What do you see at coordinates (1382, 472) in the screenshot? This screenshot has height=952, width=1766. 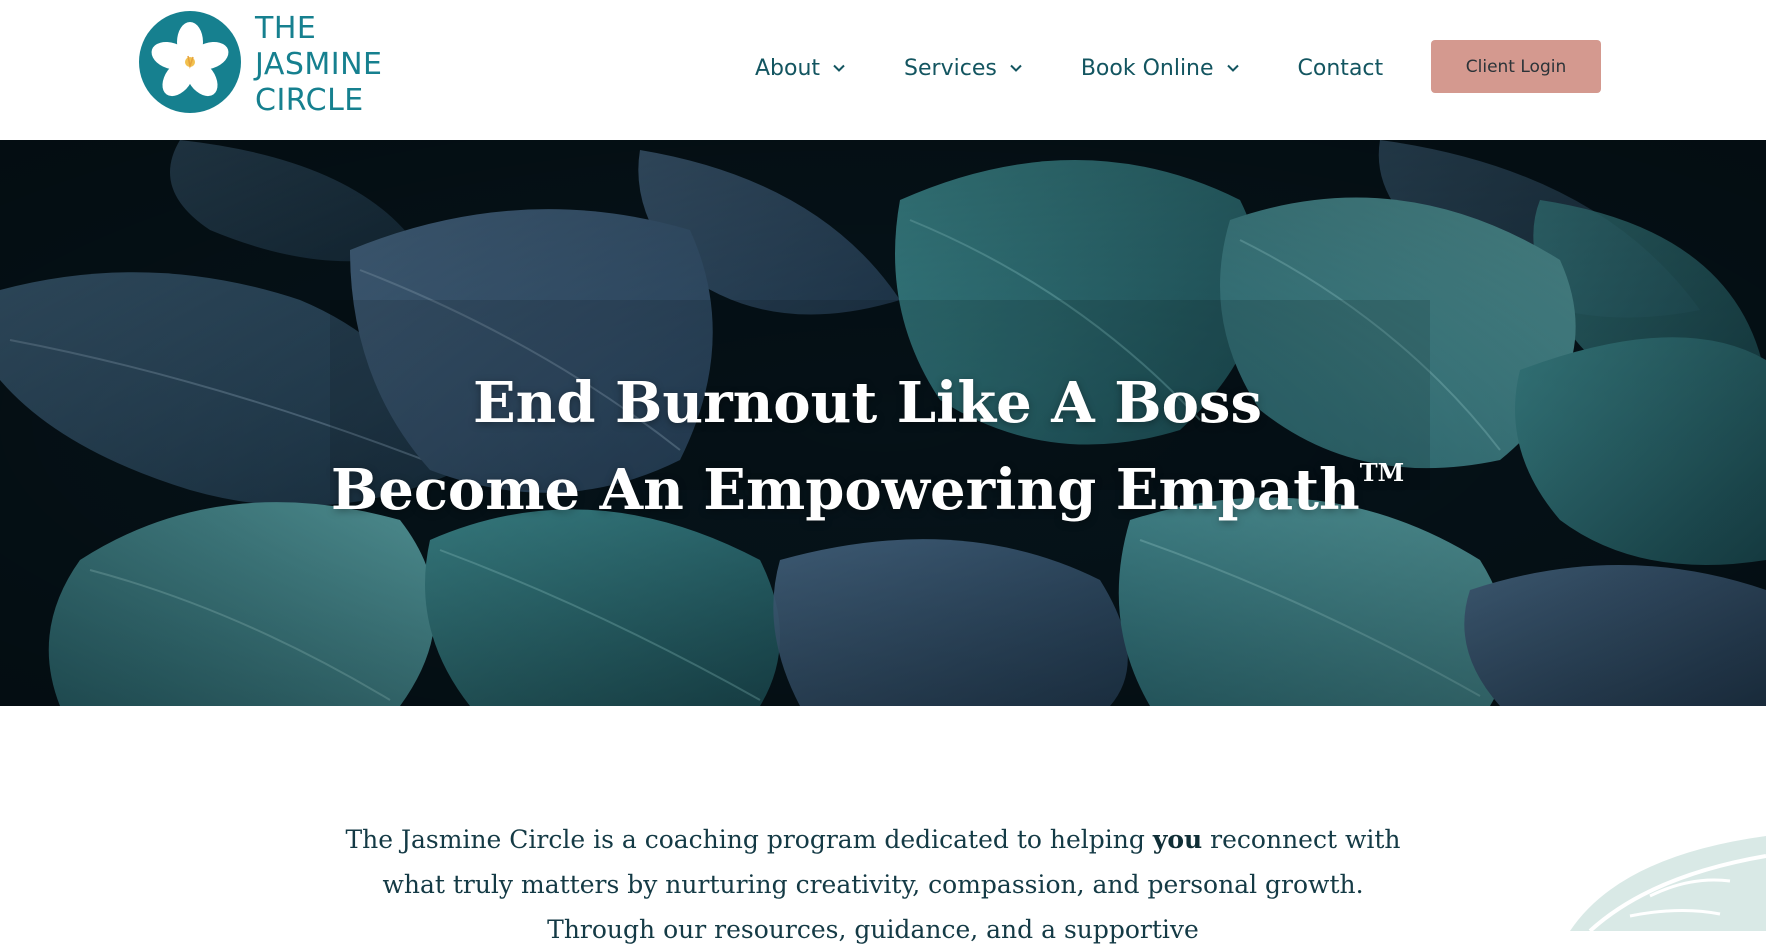 I see `trademark-symbol: TM` at bounding box center [1382, 472].